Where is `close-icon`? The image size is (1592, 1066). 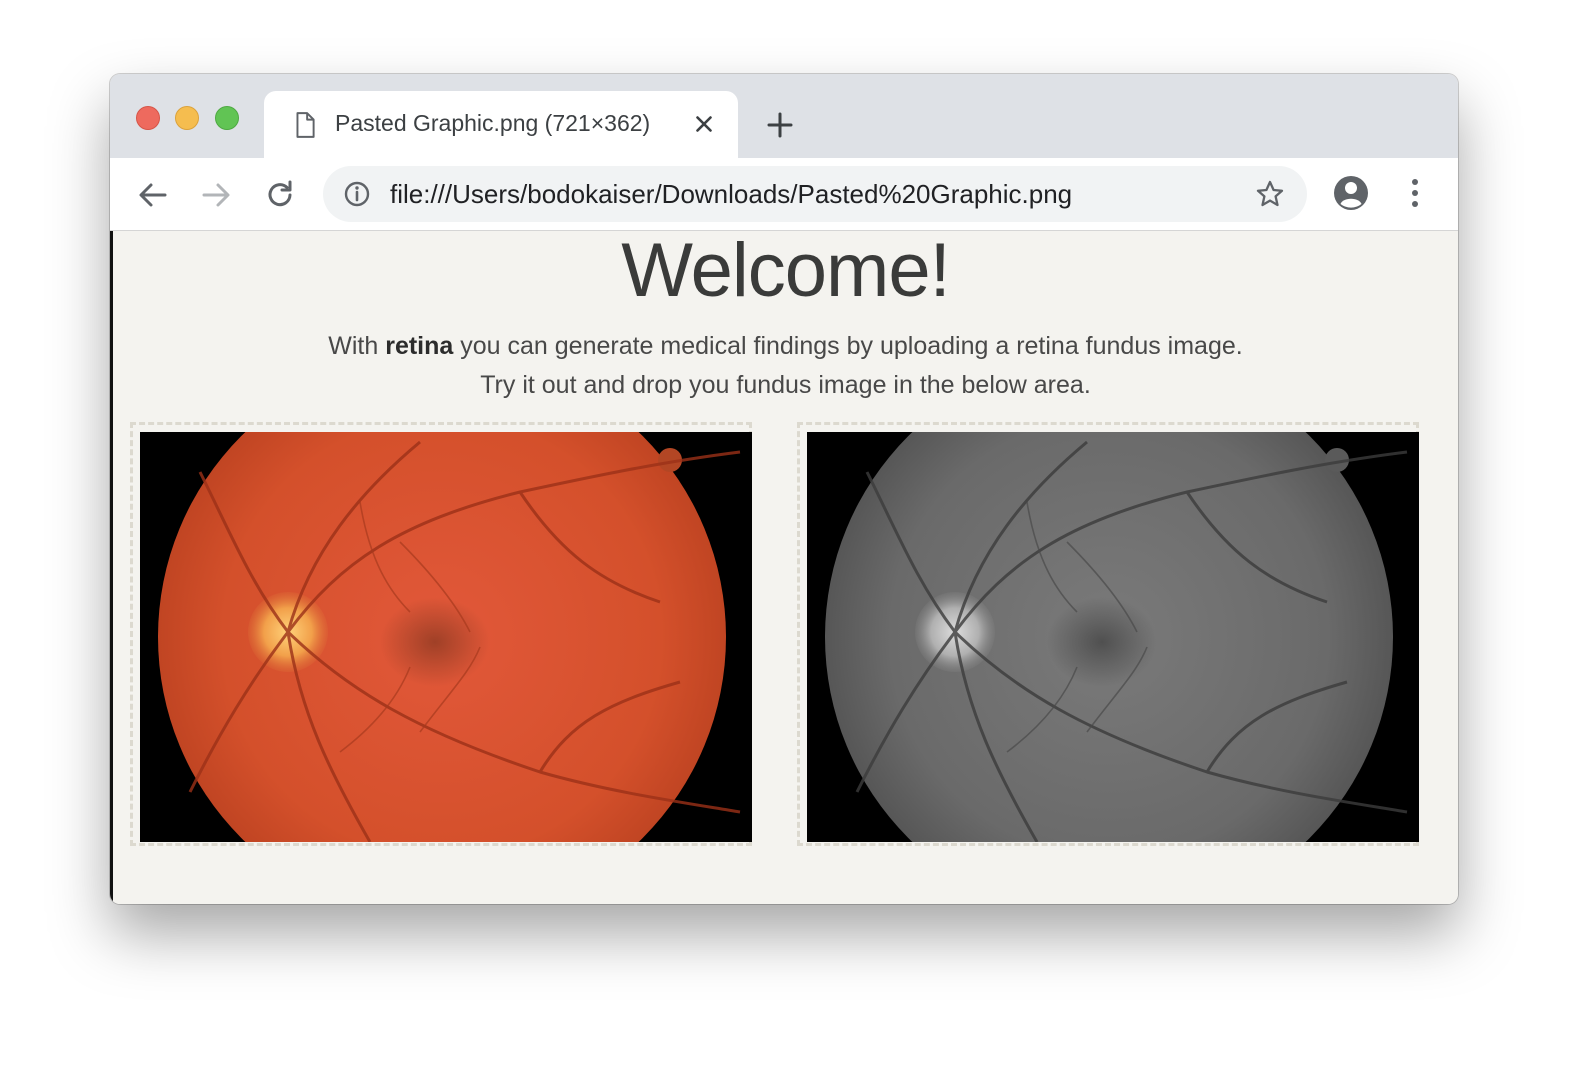 close-icon is located at coordinates (704, 124).